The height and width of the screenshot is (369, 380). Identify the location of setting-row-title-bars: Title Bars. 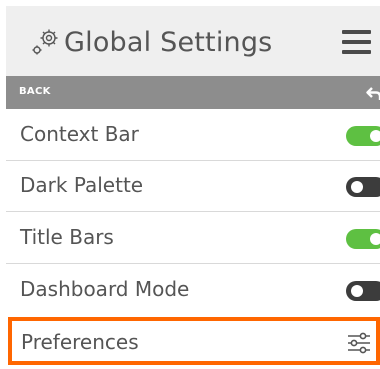
(193, 238).